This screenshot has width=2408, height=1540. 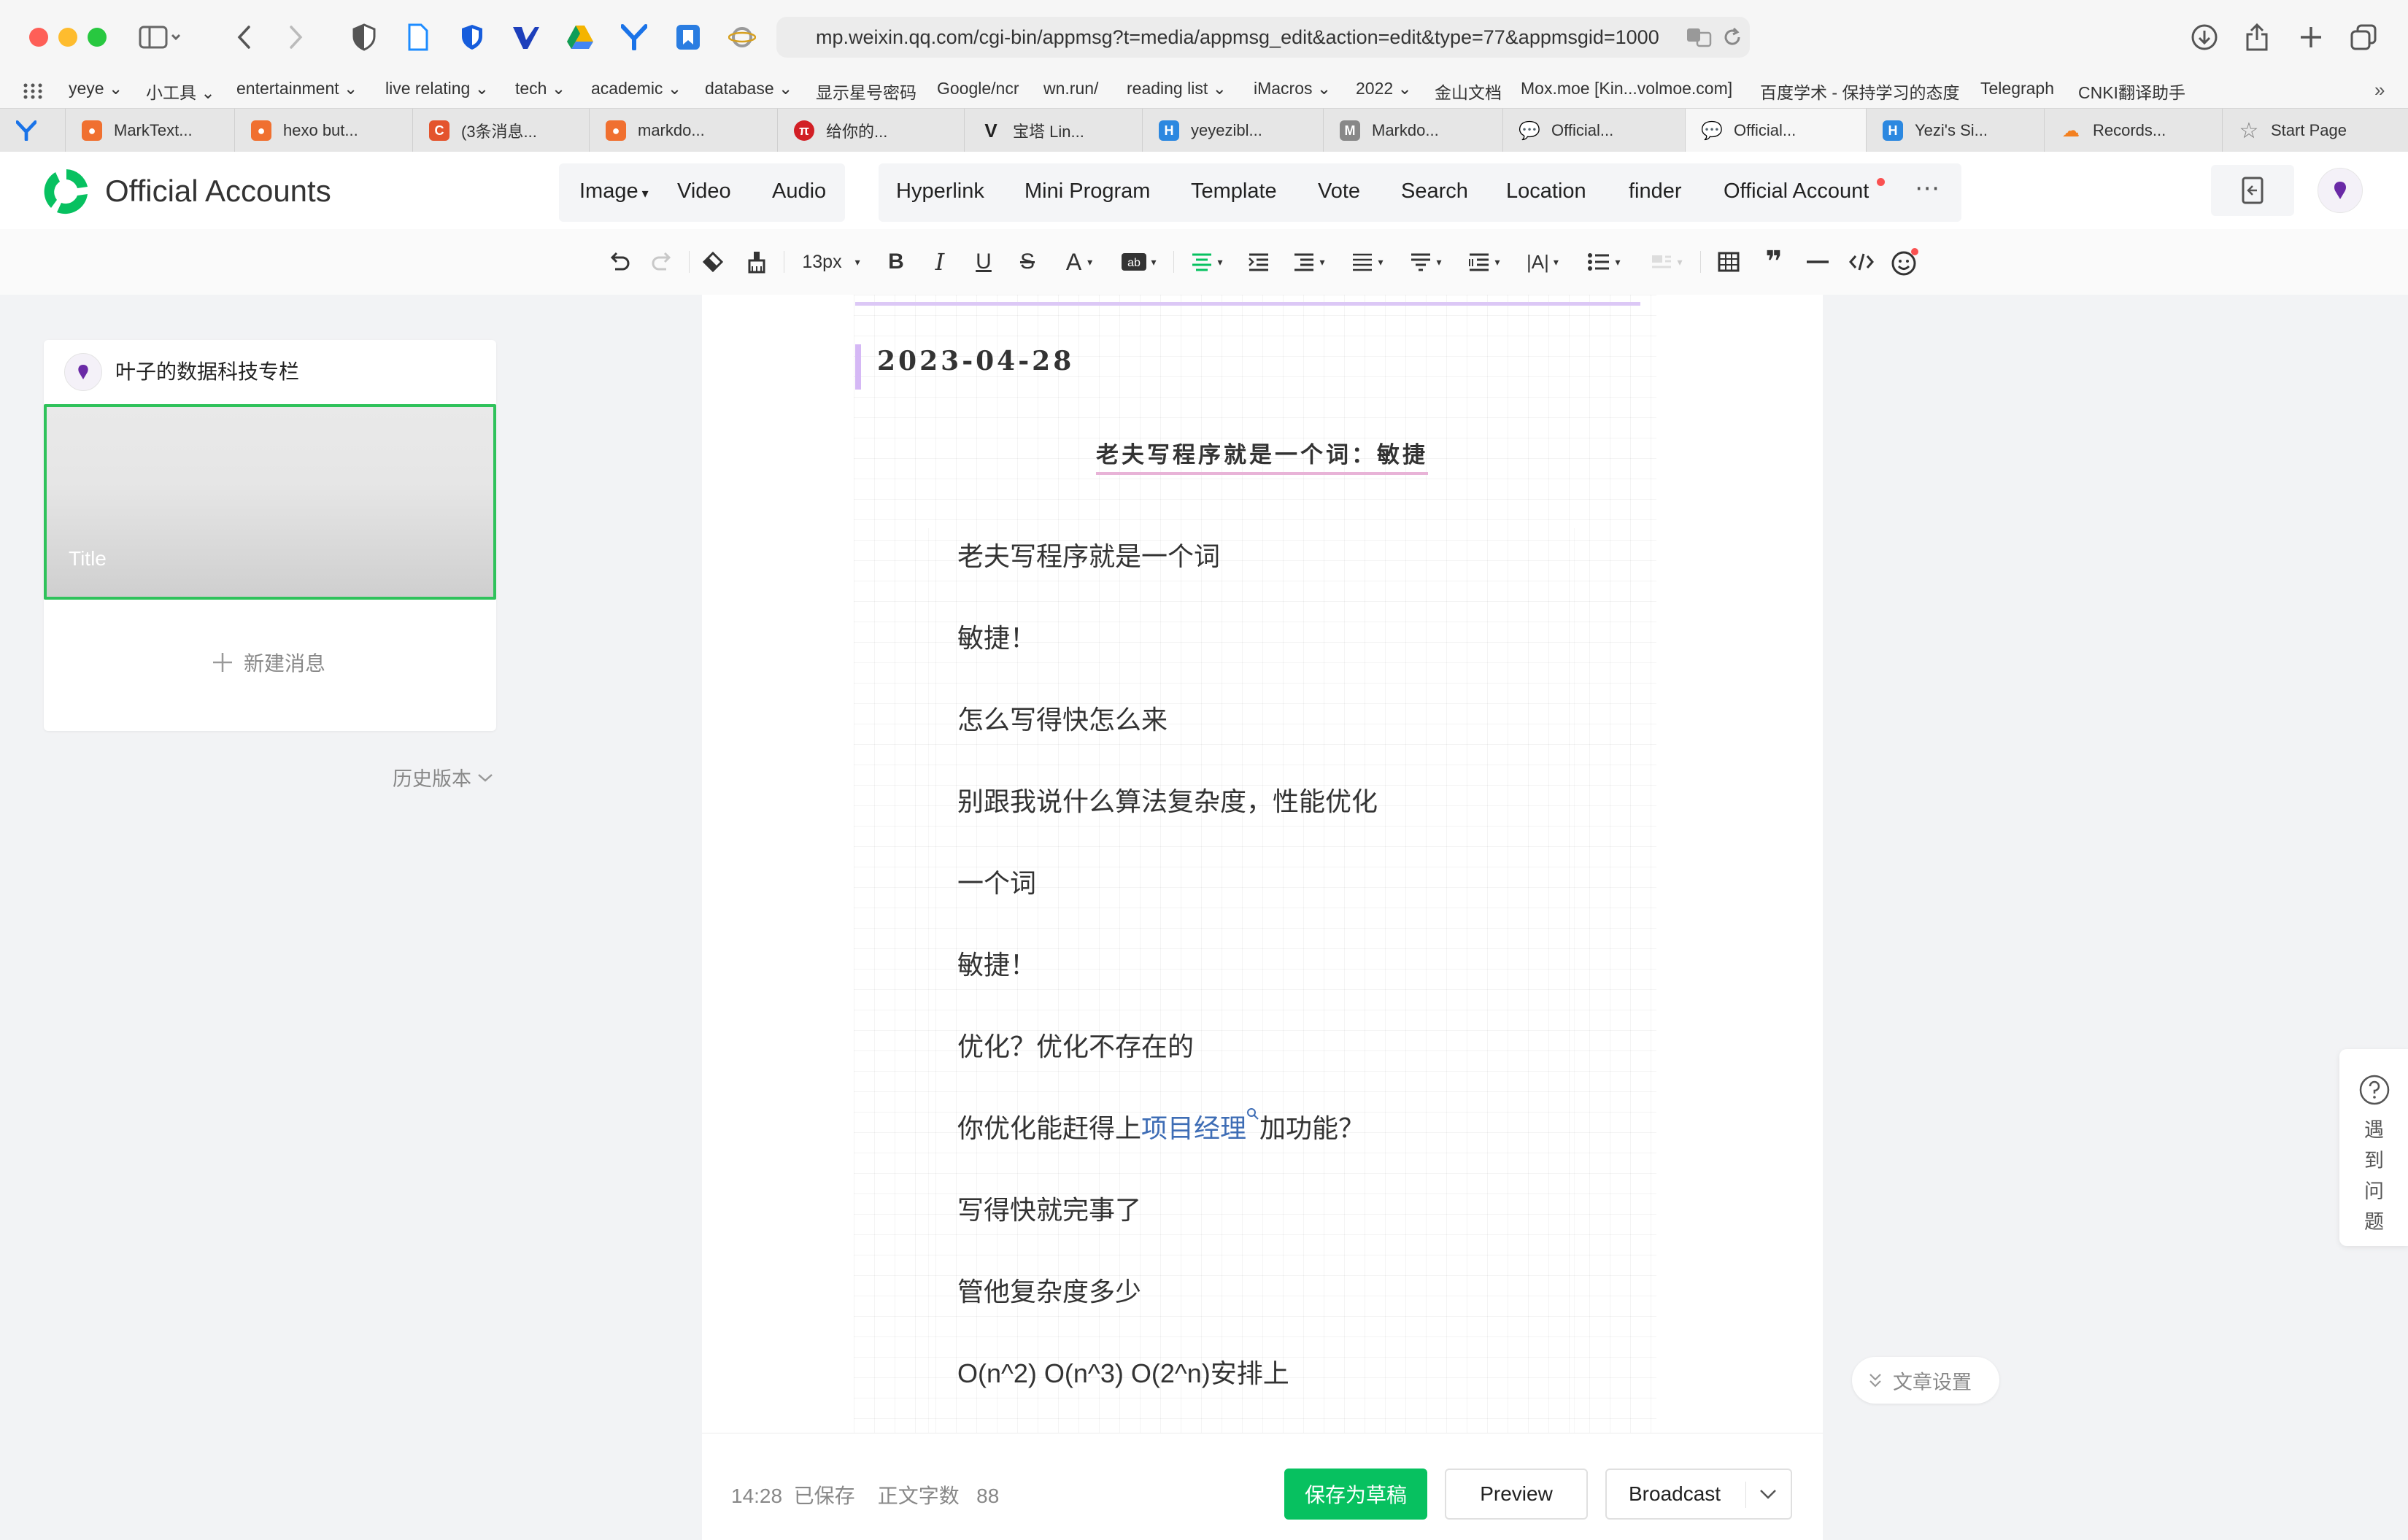 What do you see at coordinates (2340, 190) in the screenshot?
I see `avatar` at bounding box center [2340, 190].